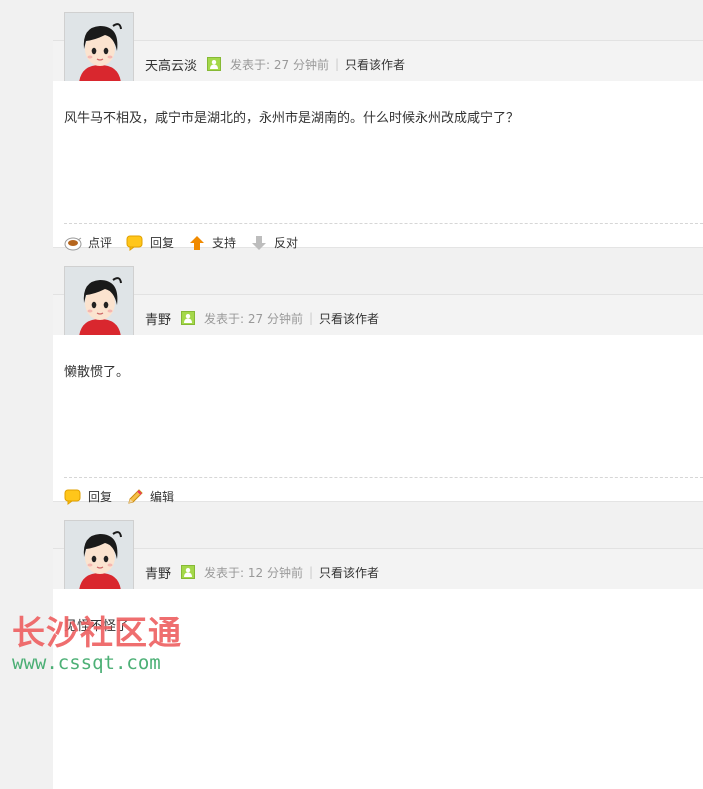 This screenshot has width=703, height=789. I want to click on post-actions: 回复 编辑, so click(126, 496).